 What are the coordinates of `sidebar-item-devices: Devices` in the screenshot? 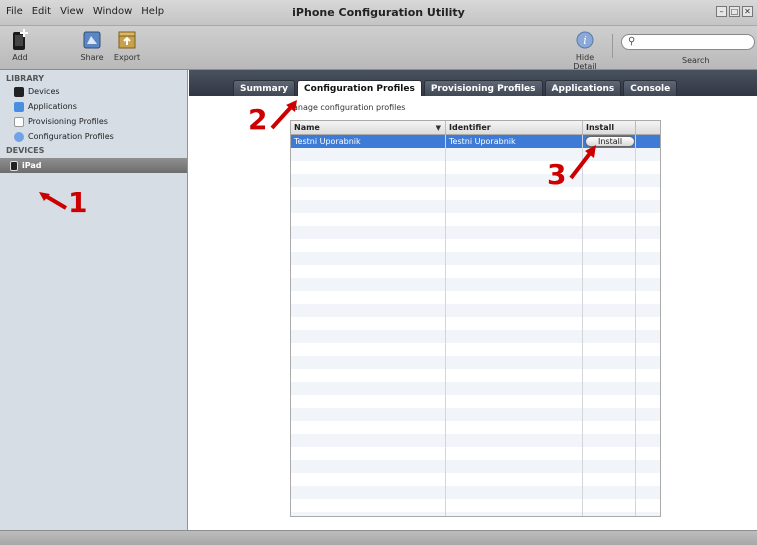 It's located at (93, 91).